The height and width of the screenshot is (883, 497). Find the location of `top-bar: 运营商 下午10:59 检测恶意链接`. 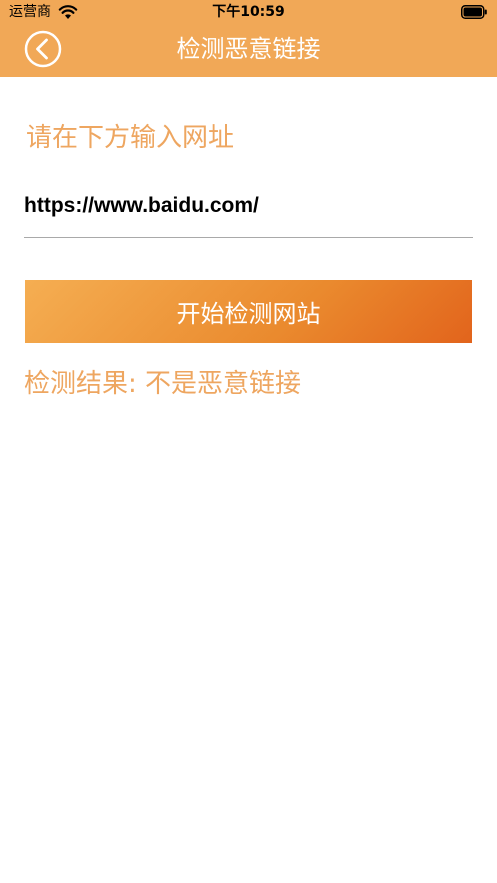

top-bar: 运营商 下午10:59 检测恶意链接 is located at coordinates (248, 38).